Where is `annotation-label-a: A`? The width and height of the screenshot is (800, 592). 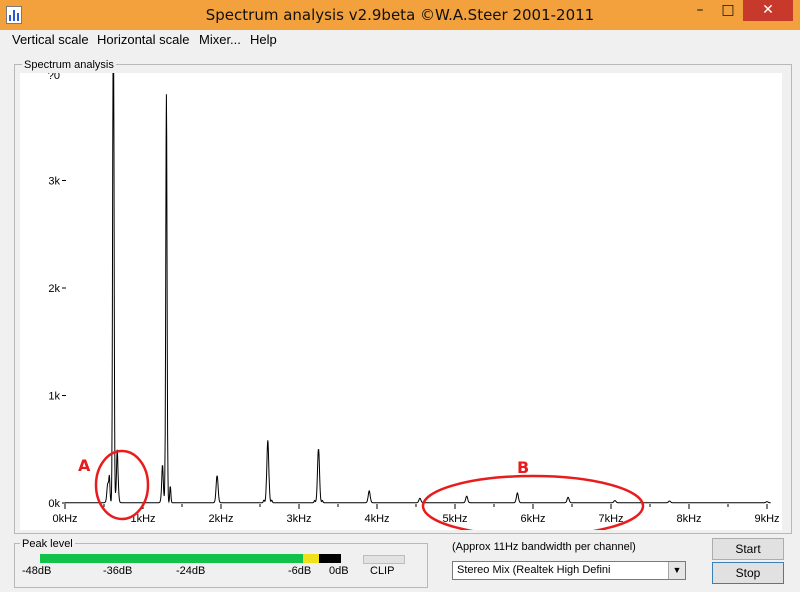 annotation-label-a: A is located at coordinates (84, 465).